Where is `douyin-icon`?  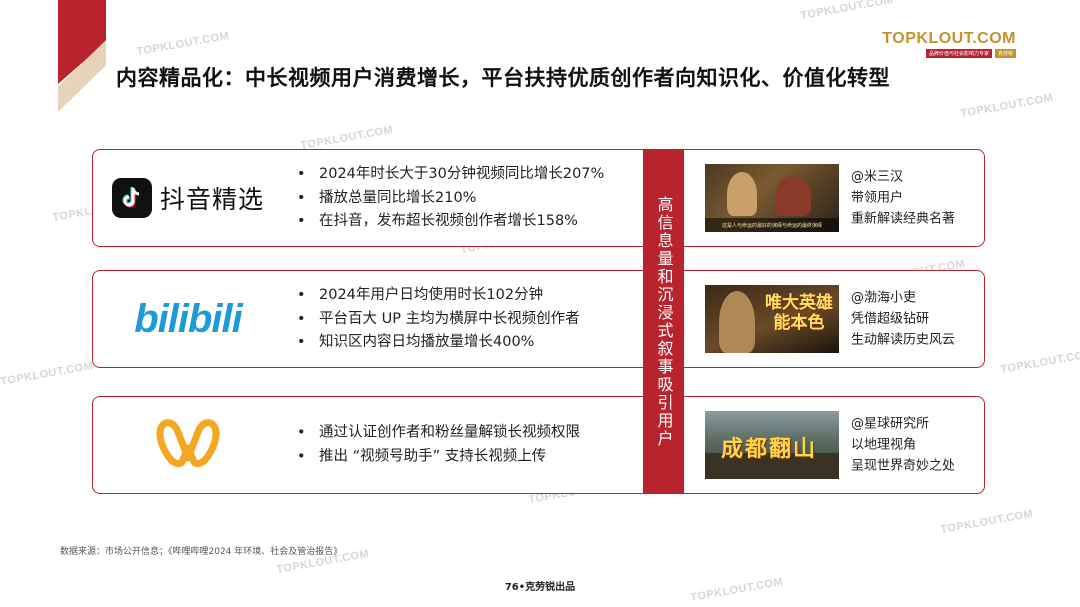 douyin-icon is located at coordinates (131, 198).